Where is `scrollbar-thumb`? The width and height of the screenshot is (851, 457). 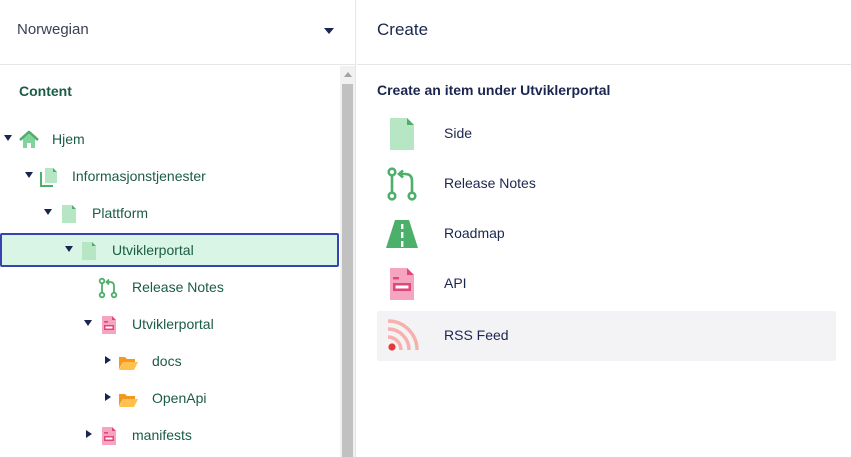
scrollbar-thumb is located at coordinates (347, 270).